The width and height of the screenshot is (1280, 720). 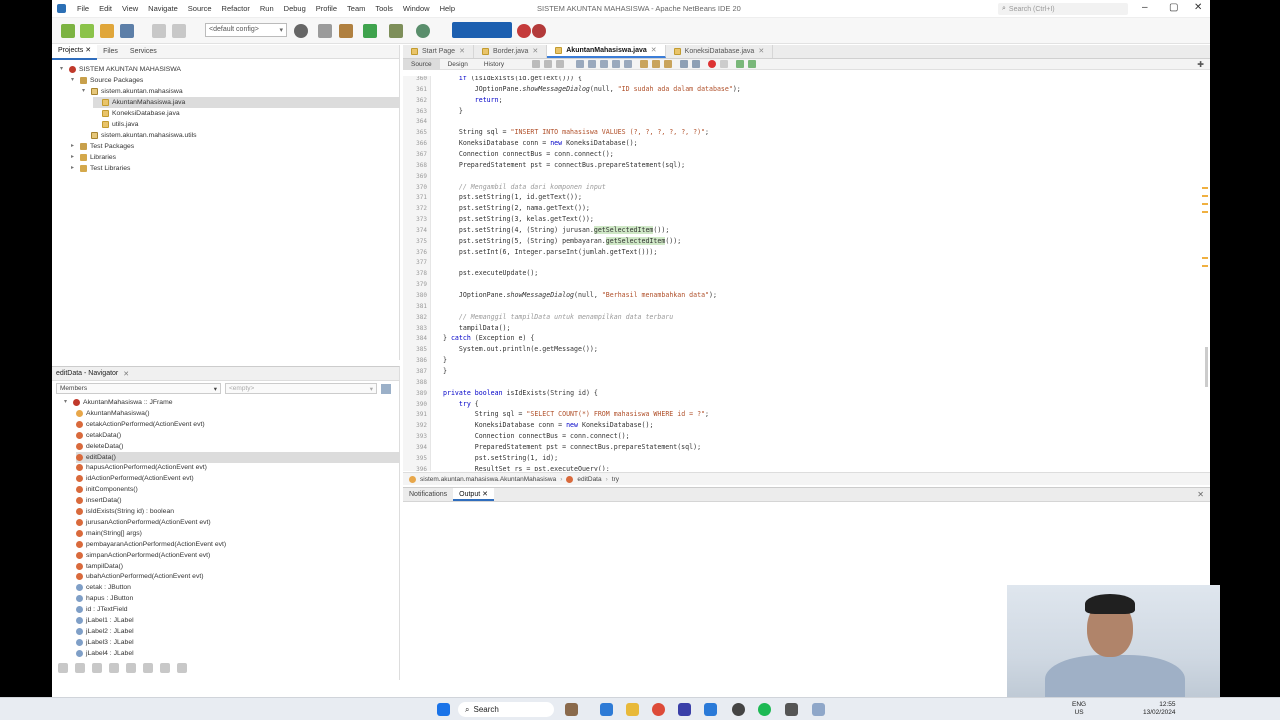 What do you see at coordinates (798, 208) in the screenshot?
I see `code-line: 372 pst.setString(2, nama.getText());` at bounding box center [798, 208].